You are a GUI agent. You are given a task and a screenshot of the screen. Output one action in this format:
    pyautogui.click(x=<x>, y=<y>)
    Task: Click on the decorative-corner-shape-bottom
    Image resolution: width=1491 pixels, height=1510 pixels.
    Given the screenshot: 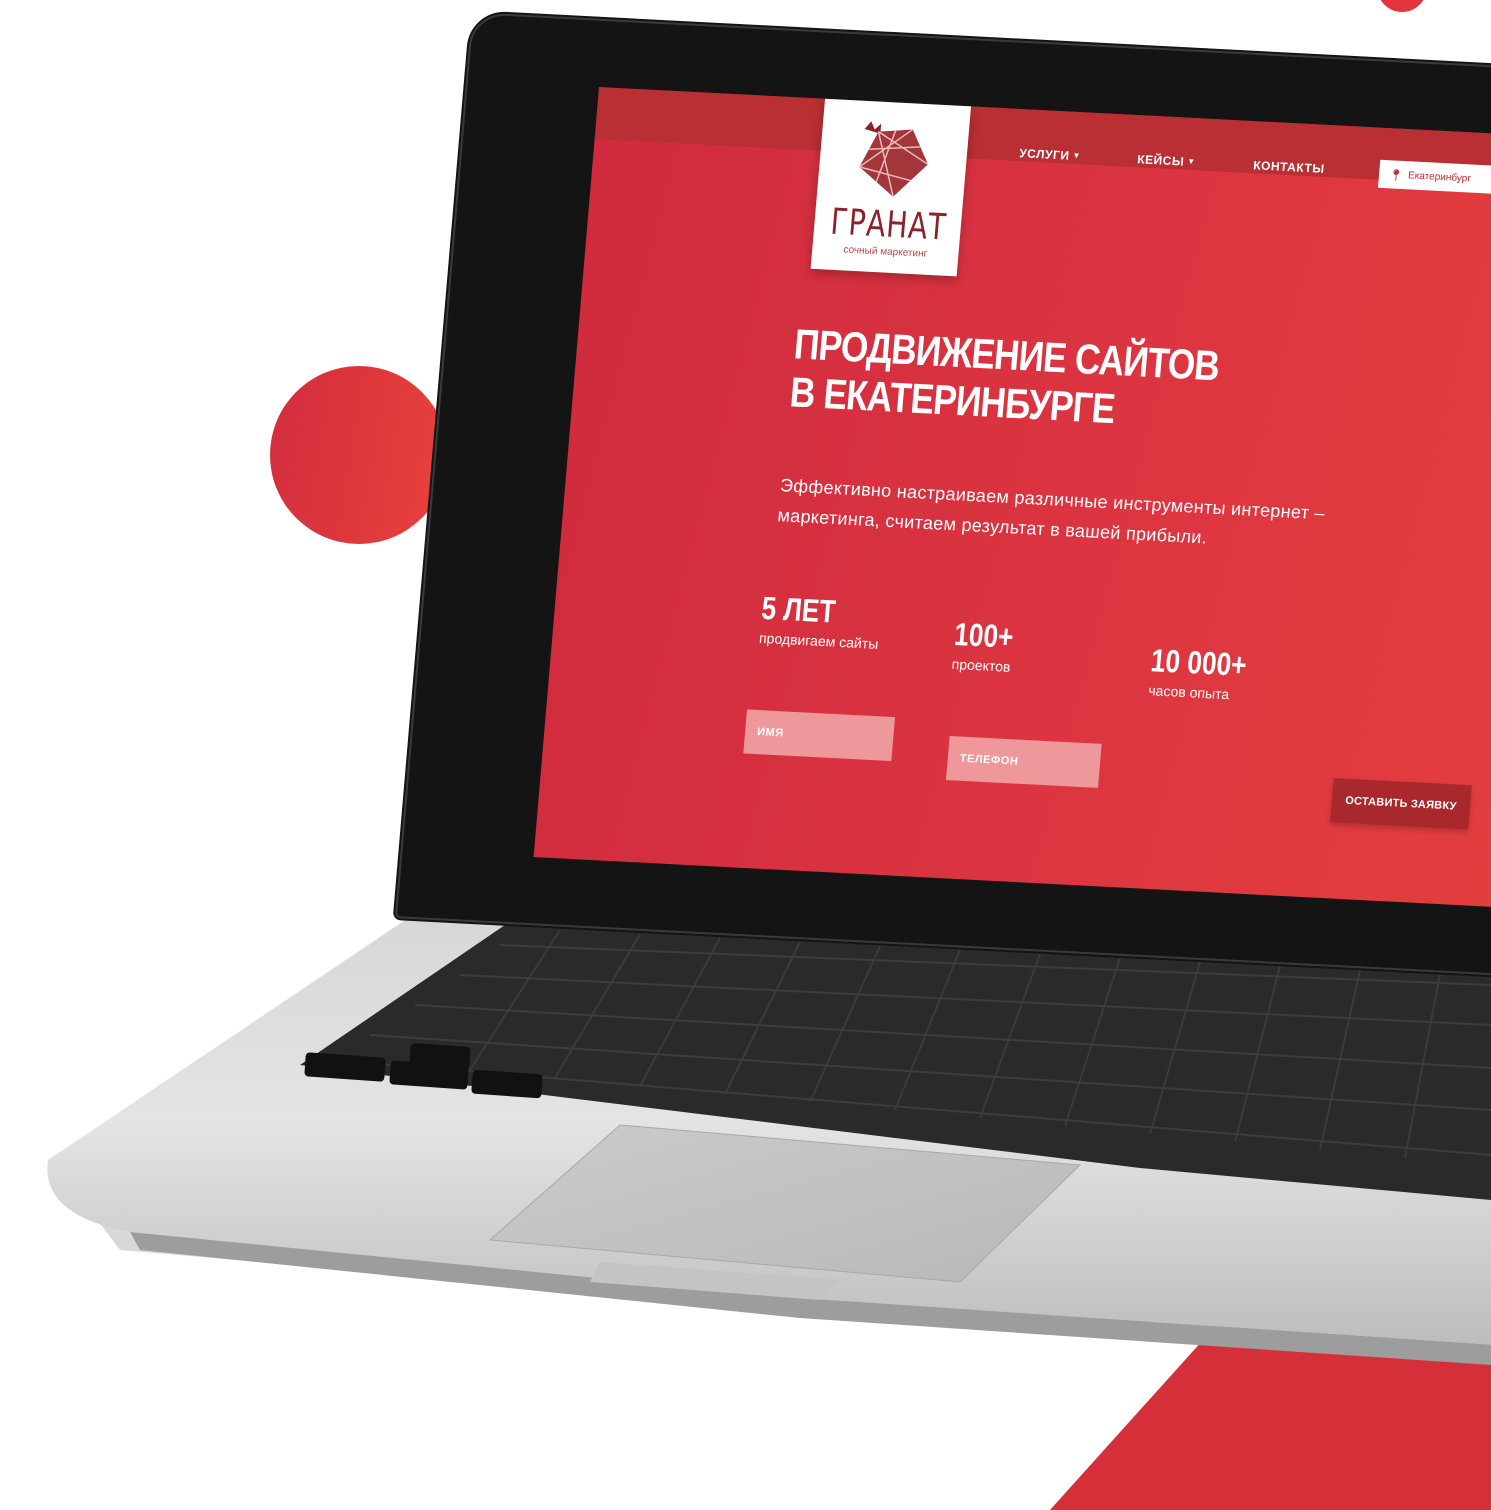 What is the action you would take?
    pyautogui.click(x=1270, y=1410)
    